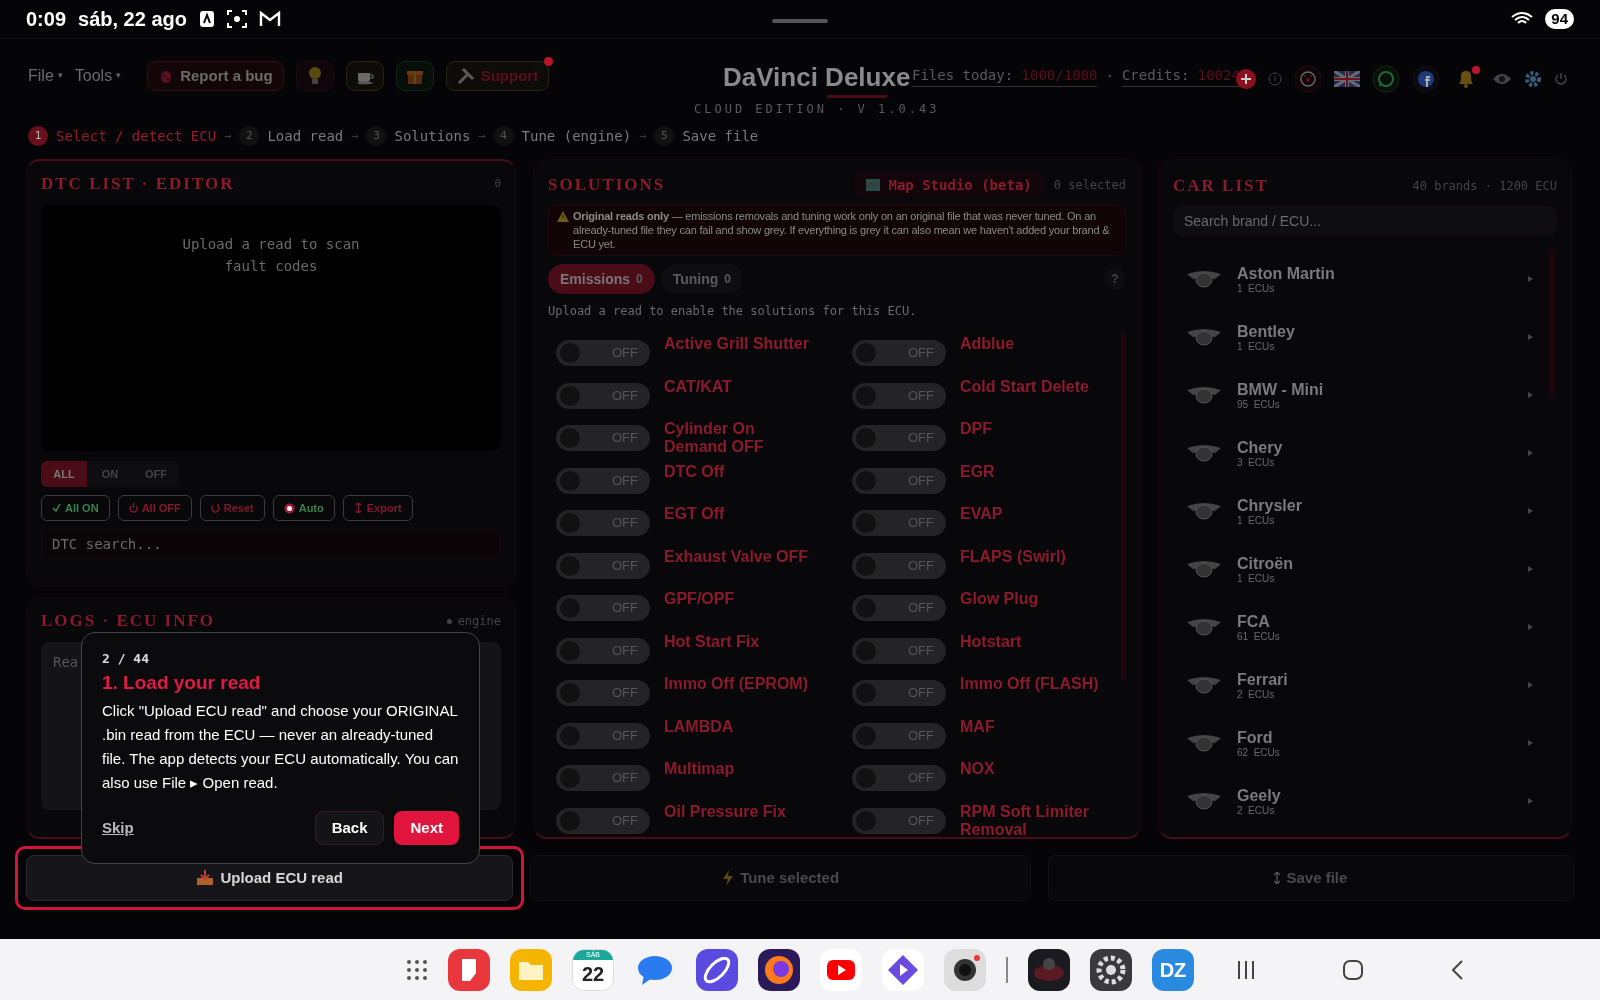 The height and width of the screenshot is (1000, 1600). Describe the element at coordinates (1173, 969) in the screenshot. I see `dz-app-icon: DZ` at that location.